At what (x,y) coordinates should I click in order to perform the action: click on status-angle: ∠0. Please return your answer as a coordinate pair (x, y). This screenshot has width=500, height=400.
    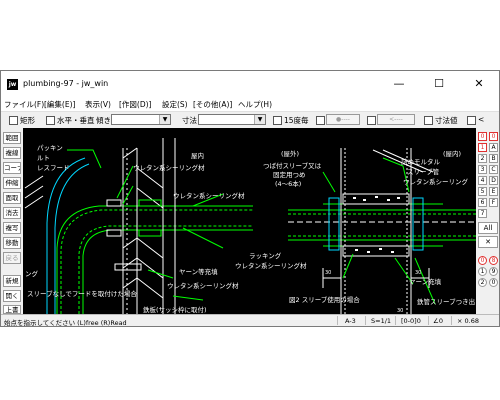
    Looking at the image, I should click on (438, 321).